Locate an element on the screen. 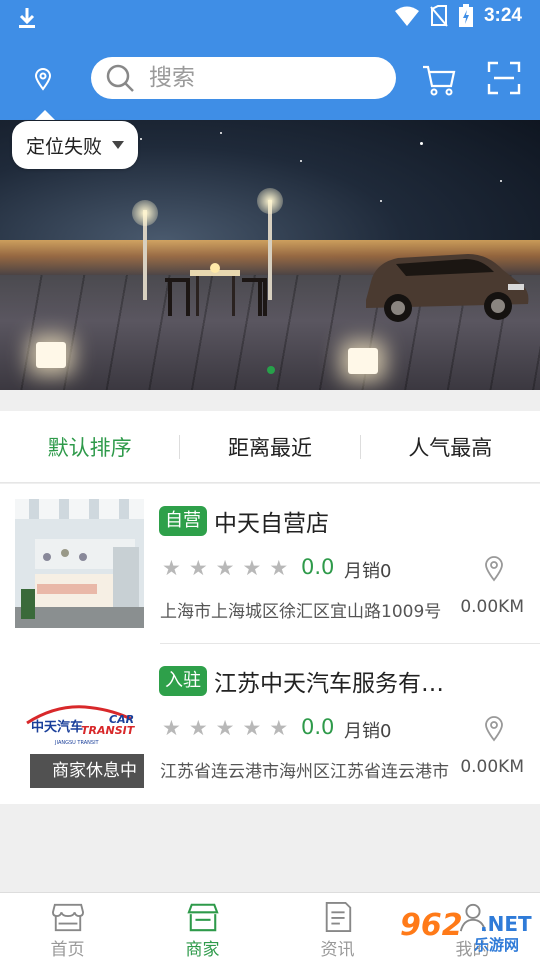  battery-icon is located at coordinates (465, 15).